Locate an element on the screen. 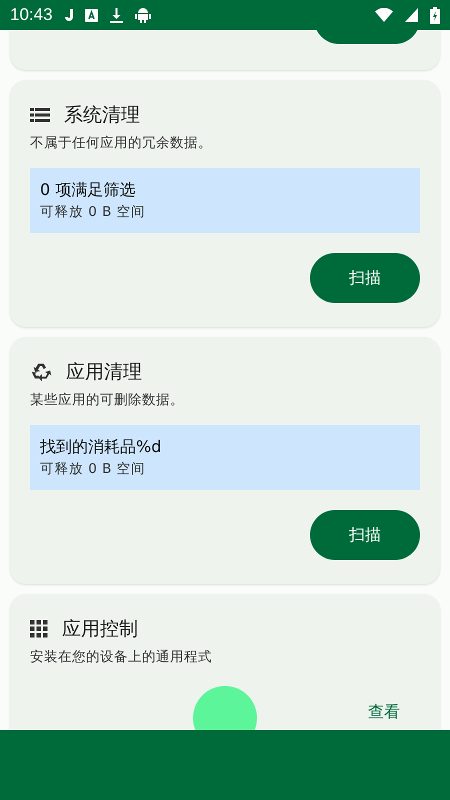  card-description: 安装在您的设备上的通用程式 is located at coordinates (121, 657).